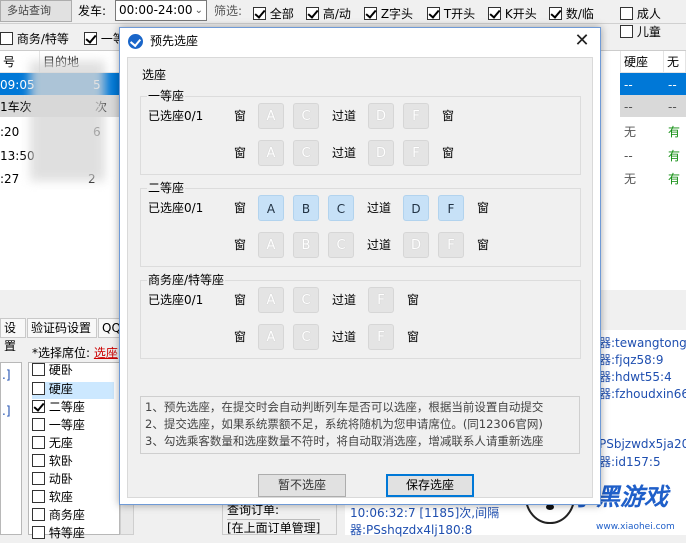 The height and width of the screenshot is (543, 686). What do you see at coordinates (642, 62) in the screenshot?
I see `column-header-hard-seat: 硬座` at bounding box center [642, 62].